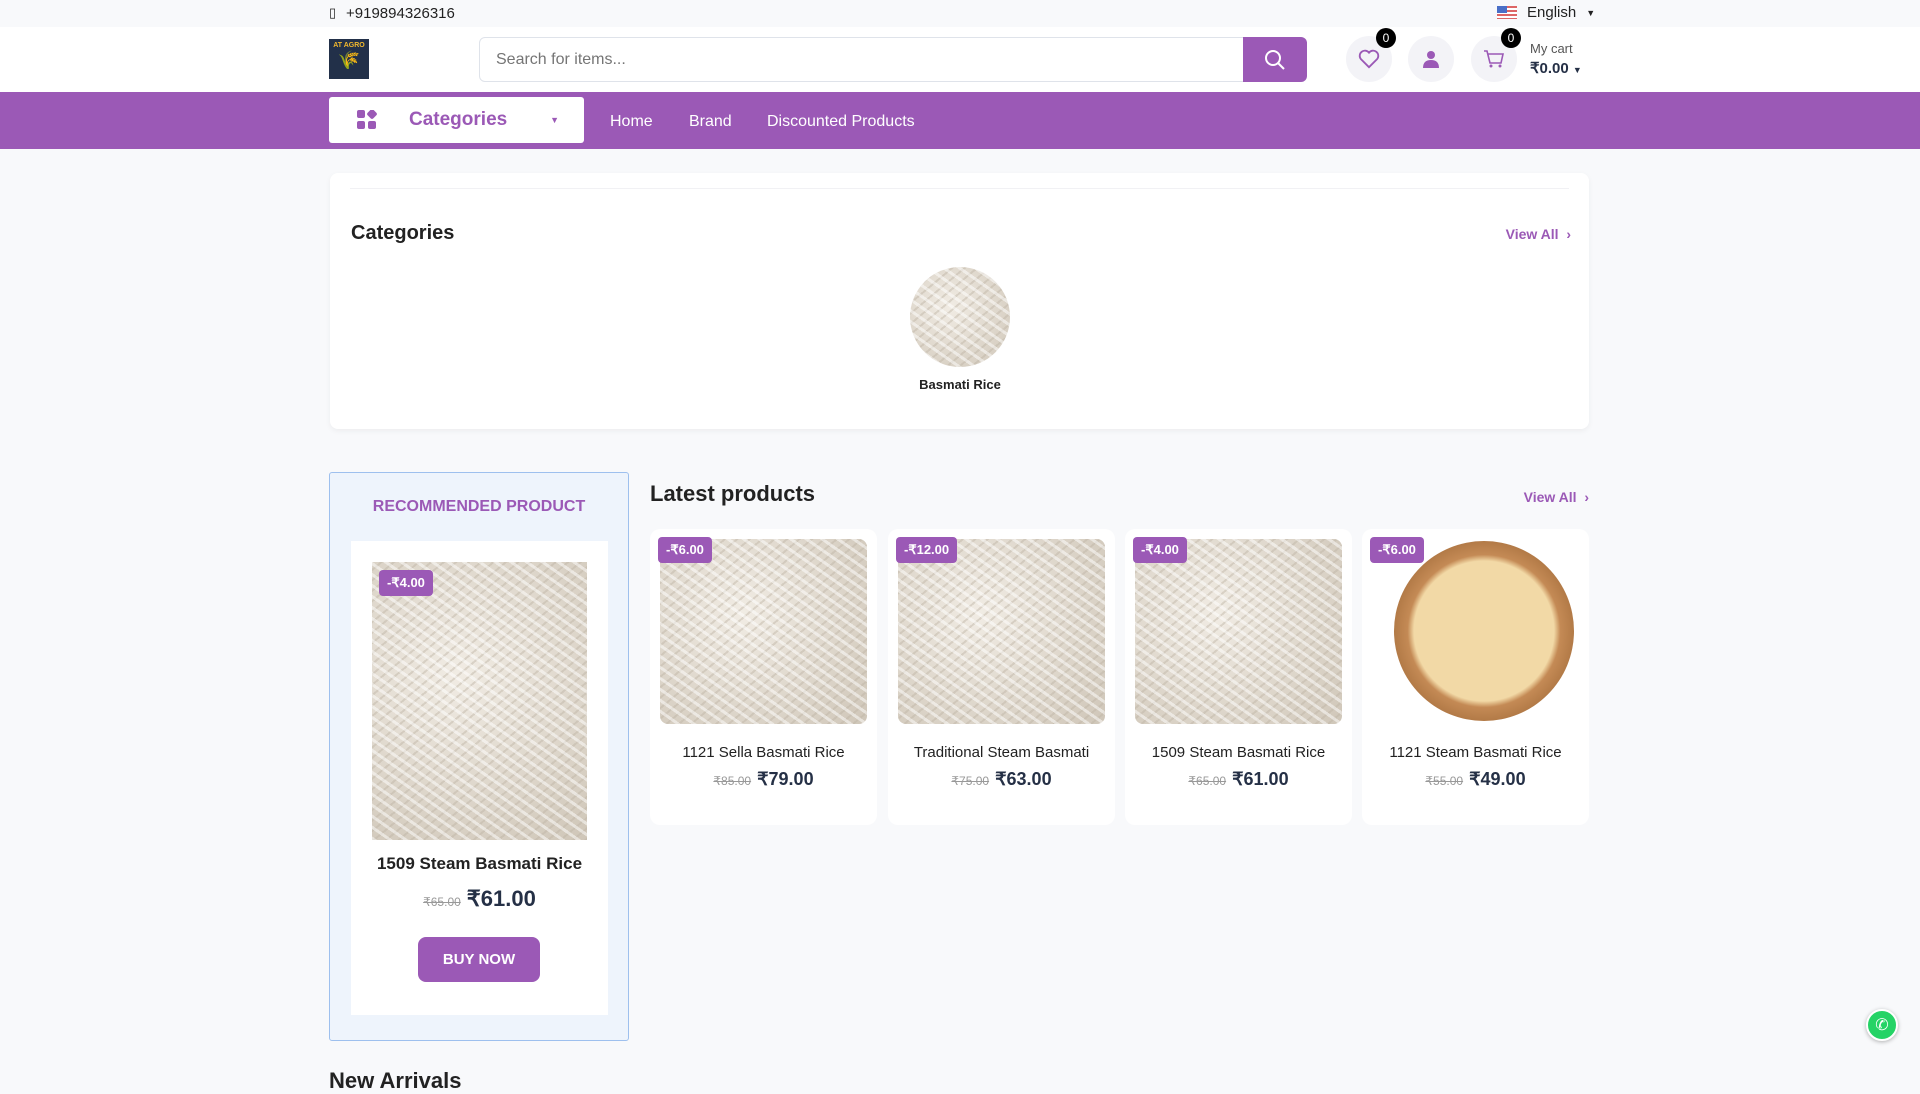 The height and width of the screenshot is (1094, 1920). Describe the element at coordinates (960, 13) in the screenshot. I see `top-bar: ▯ +919894326316 English ▼` at that location.